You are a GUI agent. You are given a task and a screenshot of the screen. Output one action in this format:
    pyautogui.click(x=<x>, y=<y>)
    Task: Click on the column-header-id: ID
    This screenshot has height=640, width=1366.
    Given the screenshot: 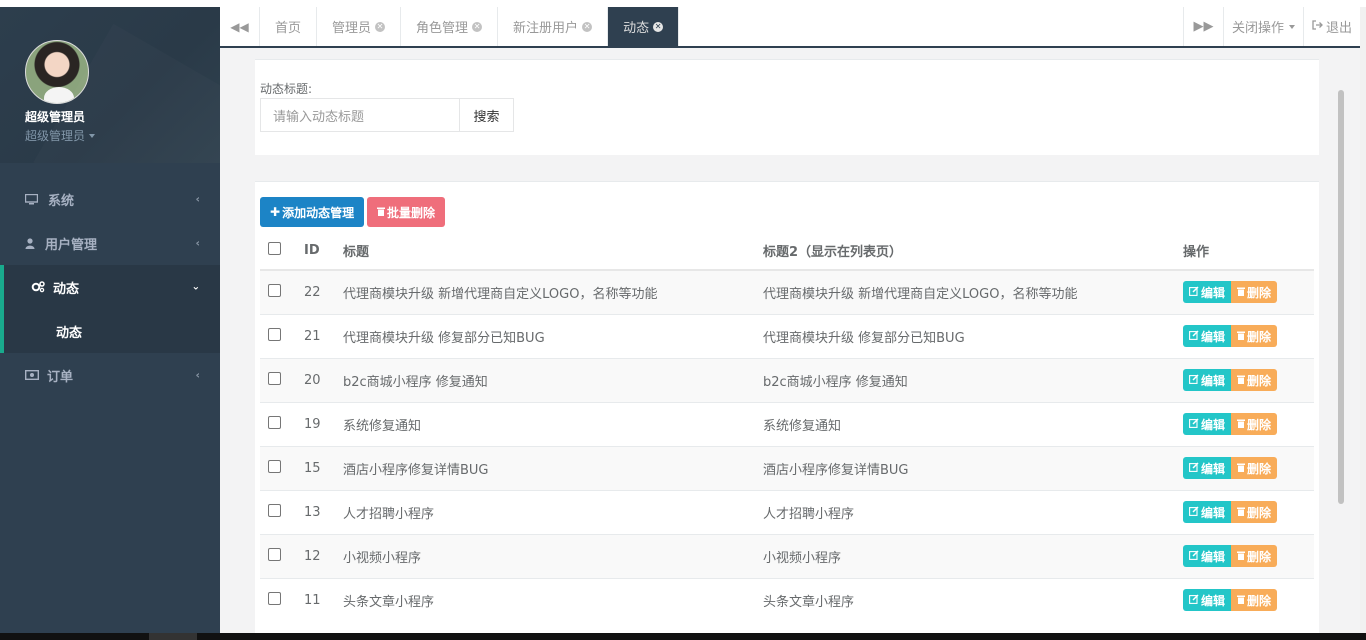 What is the action you would take?
    pyautogui.click(x=315, y=251)
    